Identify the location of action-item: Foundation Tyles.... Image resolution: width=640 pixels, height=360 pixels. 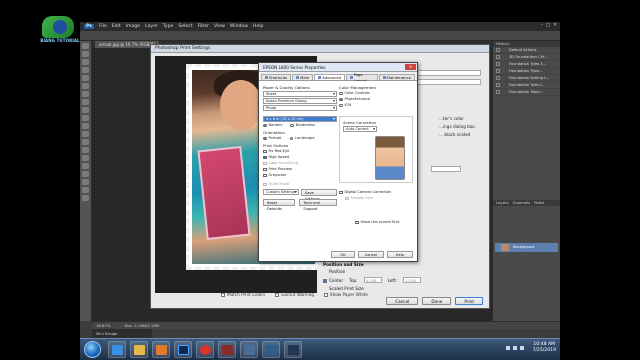
(526, 71).